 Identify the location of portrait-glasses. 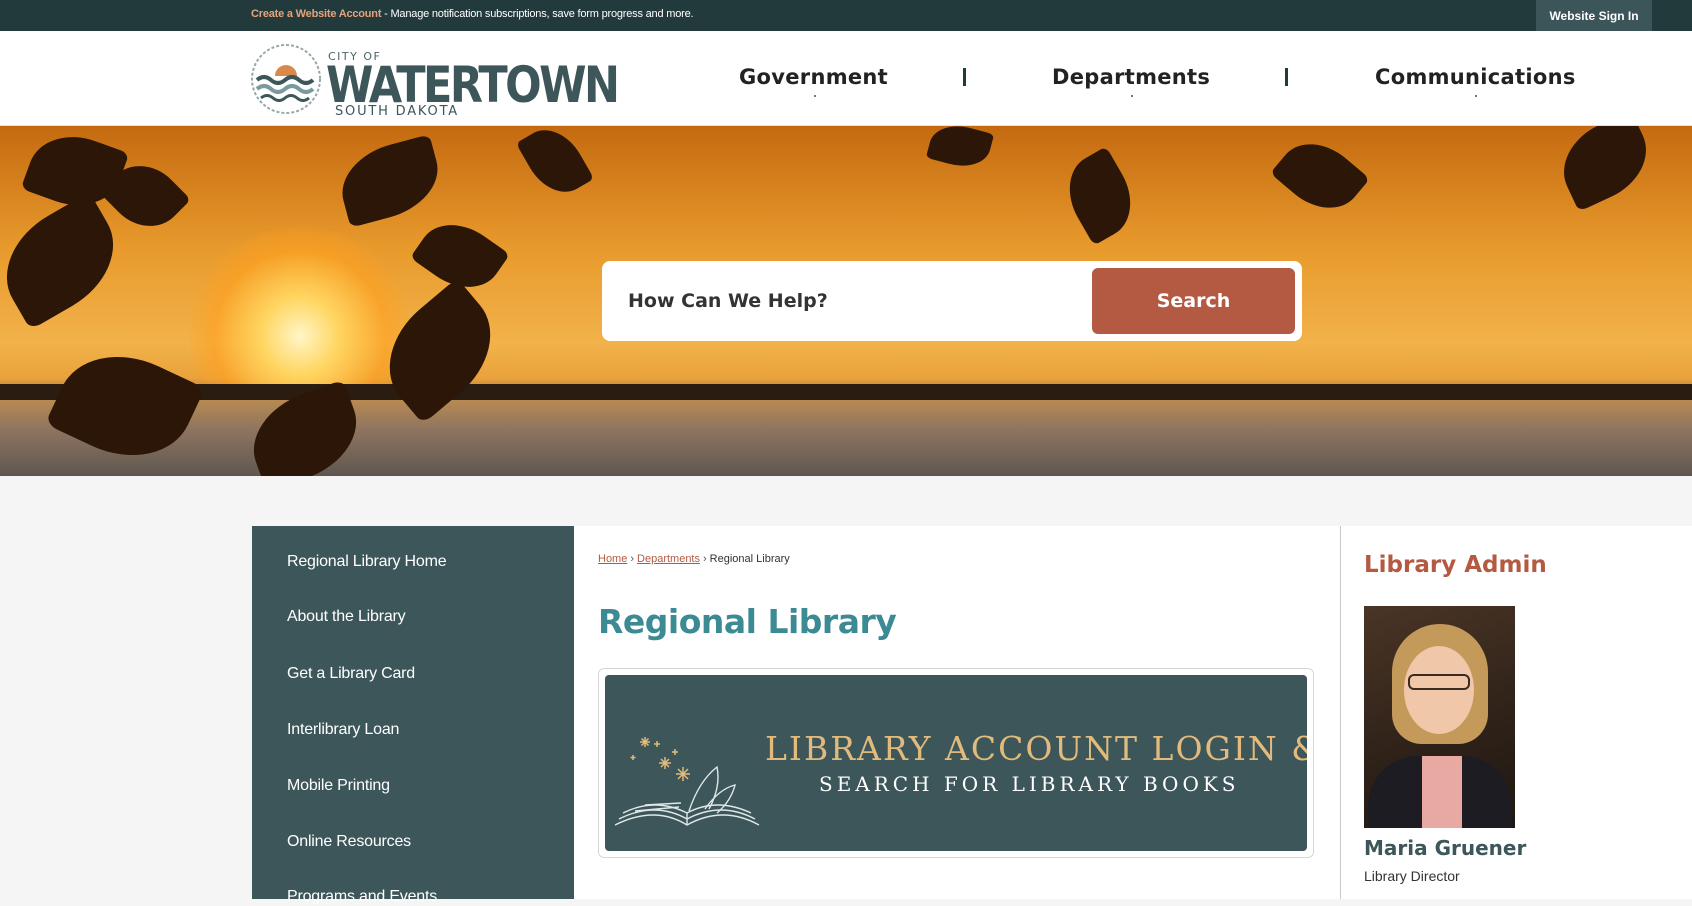
(1439, 682).